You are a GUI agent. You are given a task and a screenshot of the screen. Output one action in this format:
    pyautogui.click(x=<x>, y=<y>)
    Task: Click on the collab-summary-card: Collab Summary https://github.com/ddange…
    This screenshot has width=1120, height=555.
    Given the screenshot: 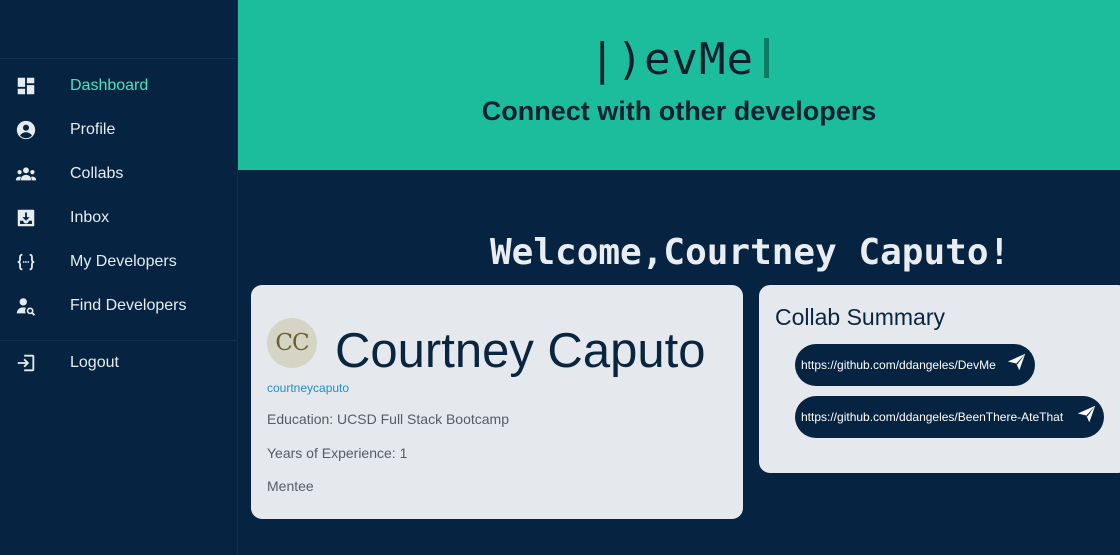 What is the action you would take?
    pyautogui.click(x=939, y=379)
    